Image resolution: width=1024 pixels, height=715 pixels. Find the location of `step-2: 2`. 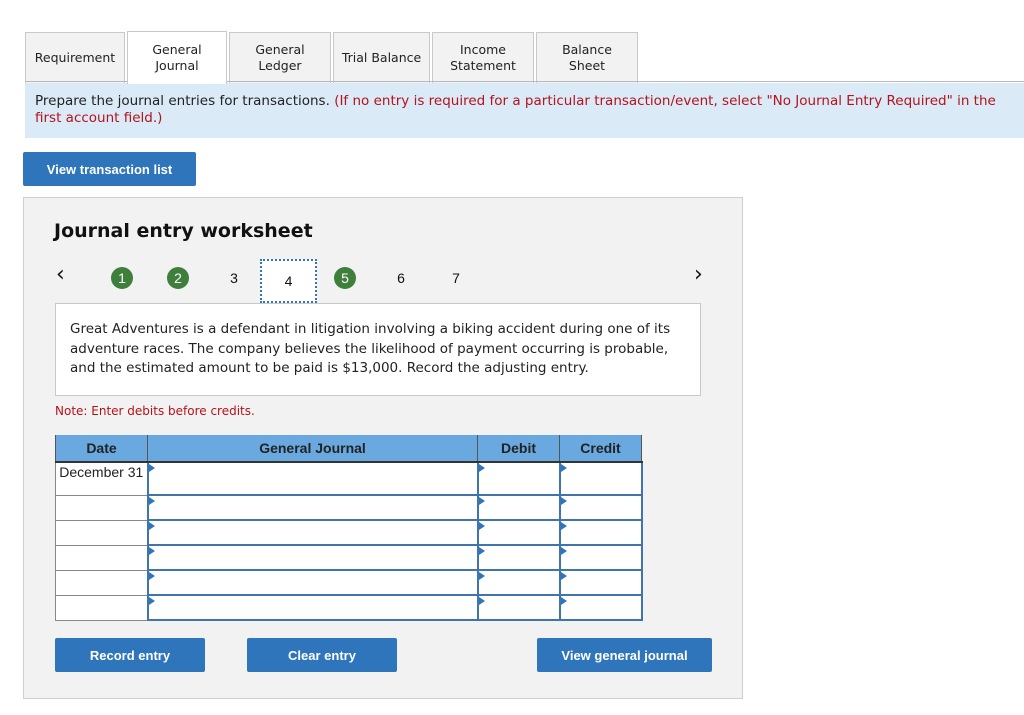

step-2: 2 is located at coordinates (178, 278).